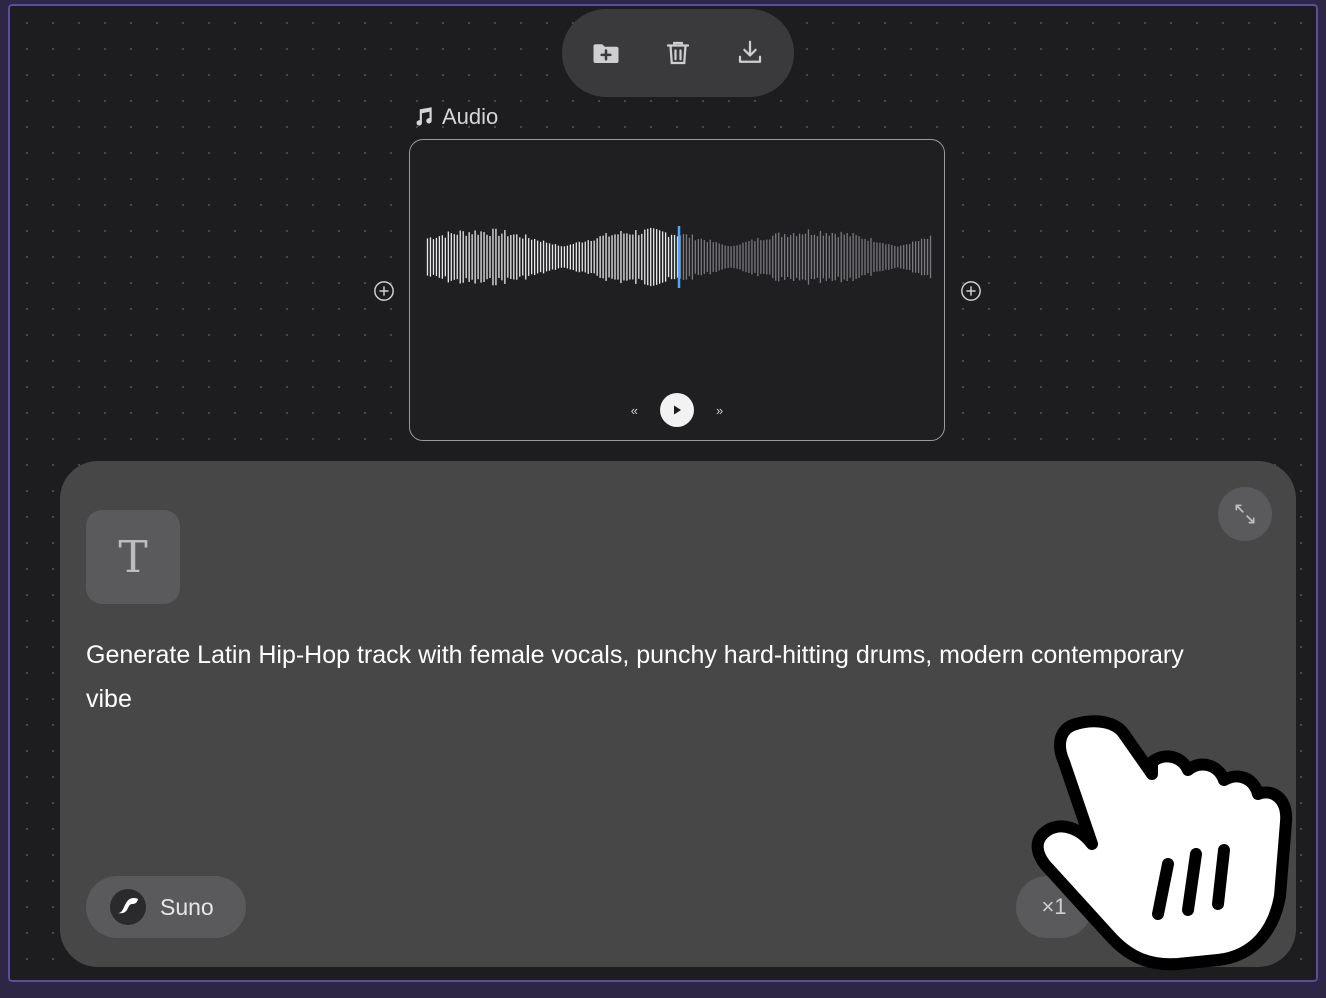 The image size is (1326, 998). I want to click on expand-button, so click(1245, 514).